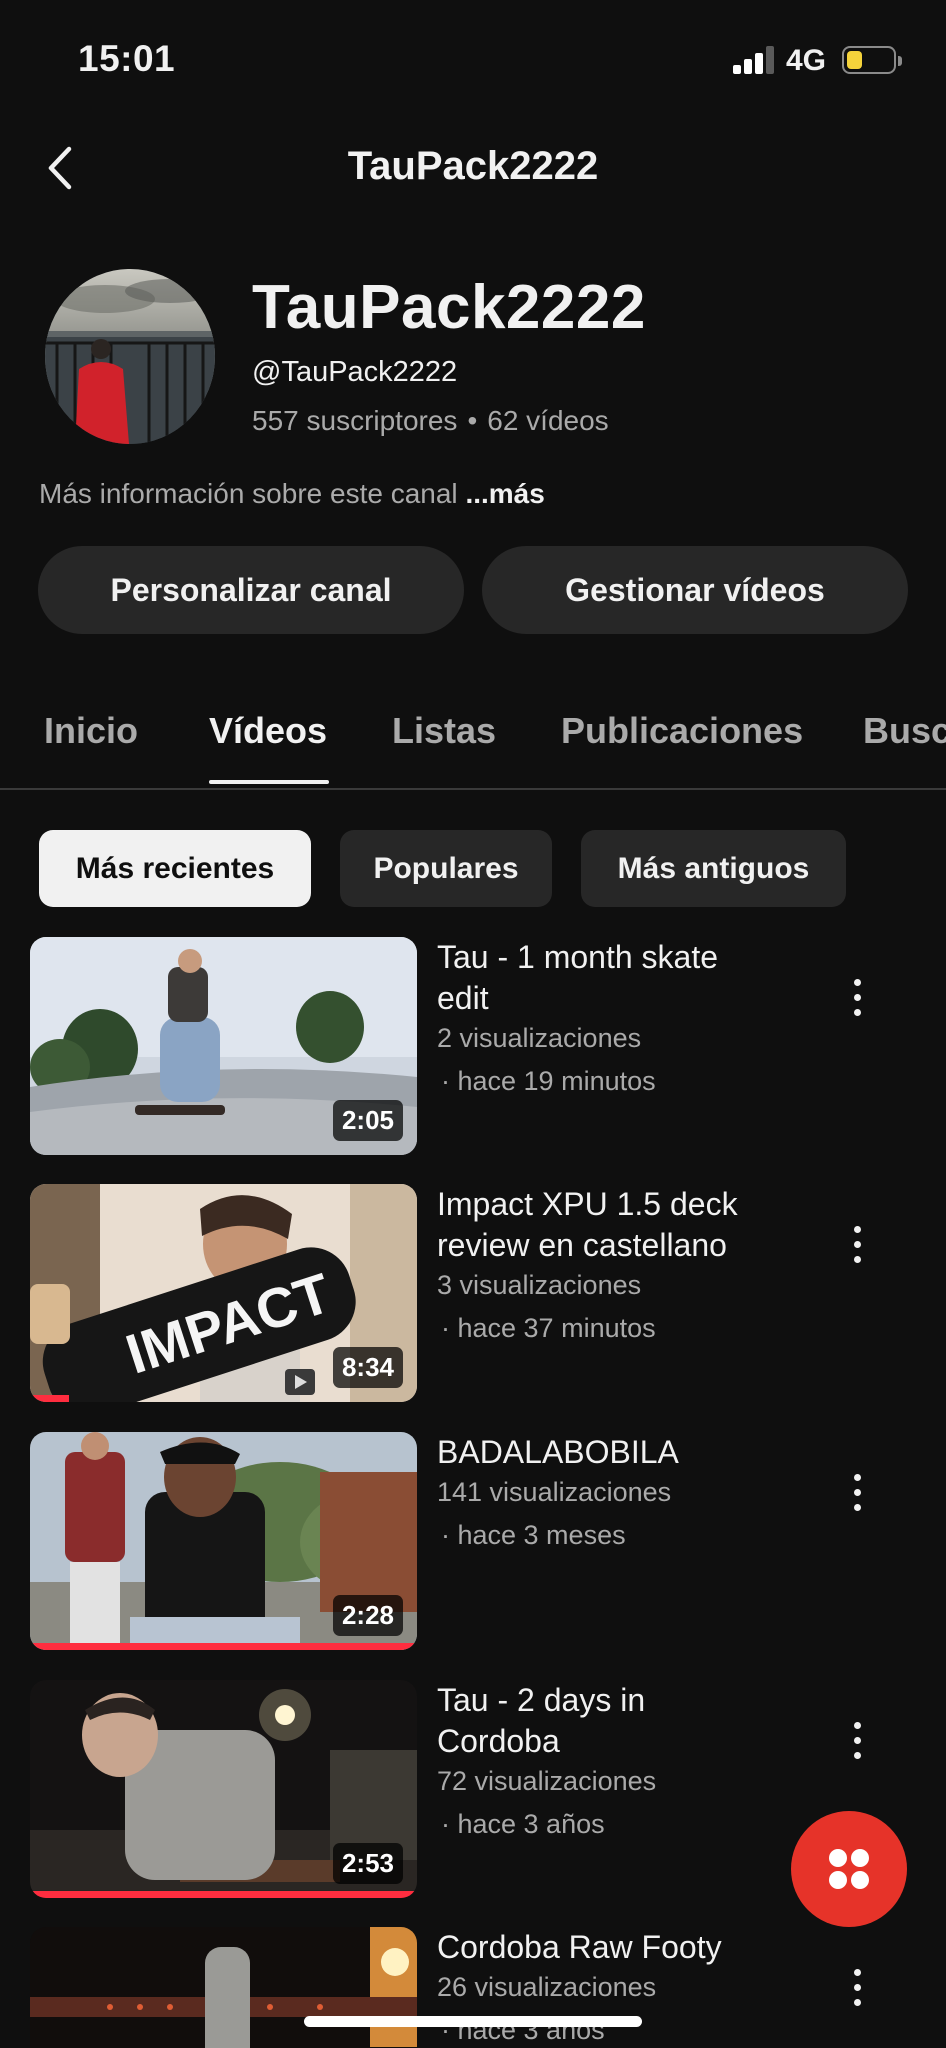  I want to click on tab-videos: Vídeos, so click(268, 731).